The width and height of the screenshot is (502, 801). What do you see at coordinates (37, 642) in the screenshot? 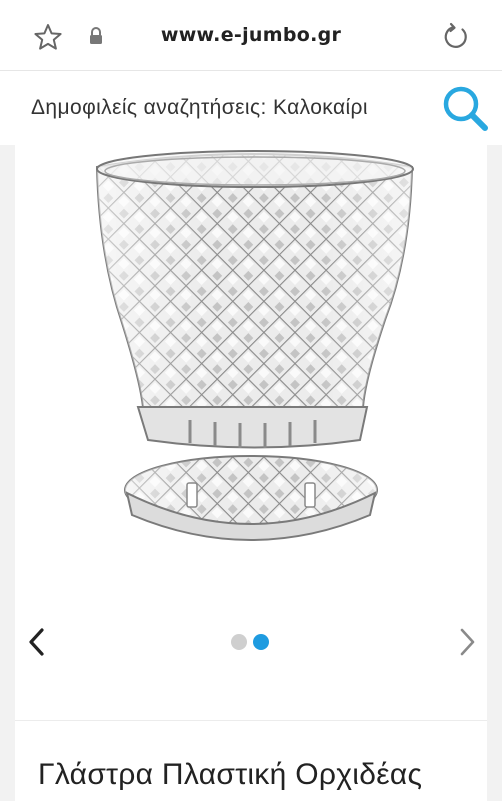
I see `chevron-left-icon` at bounding box center [37, 642].